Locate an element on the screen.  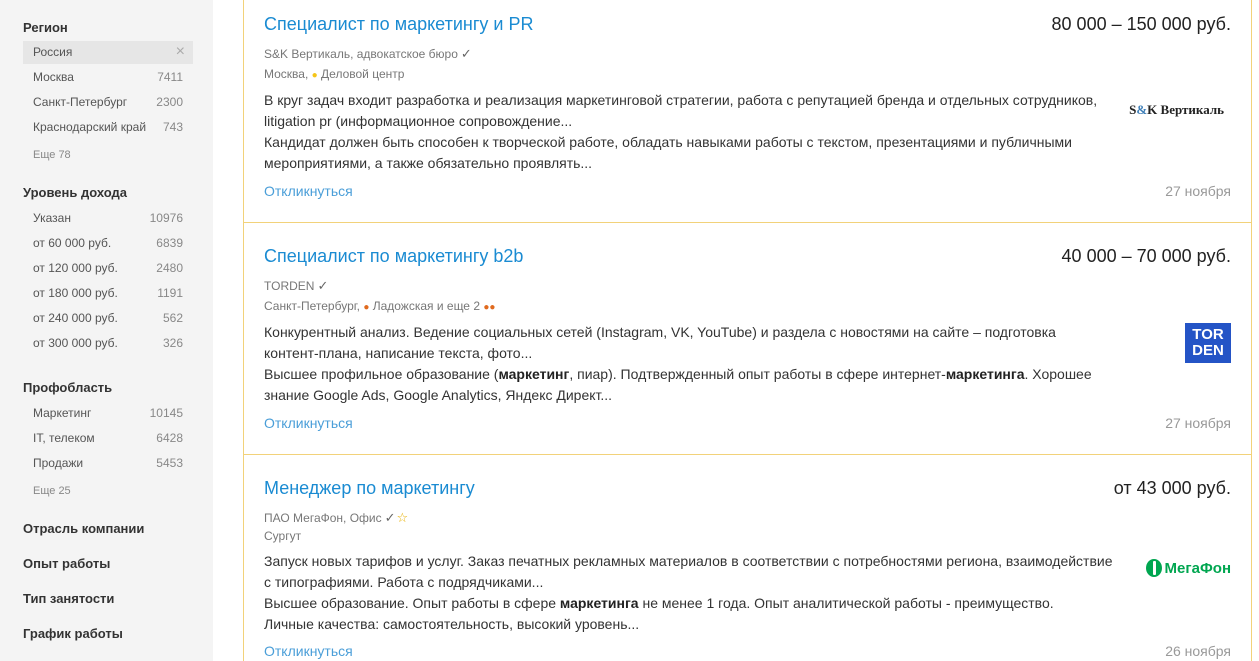
vacancy-title-link: Специалист по маркетингу b2b is located at coordinates (393, 256).